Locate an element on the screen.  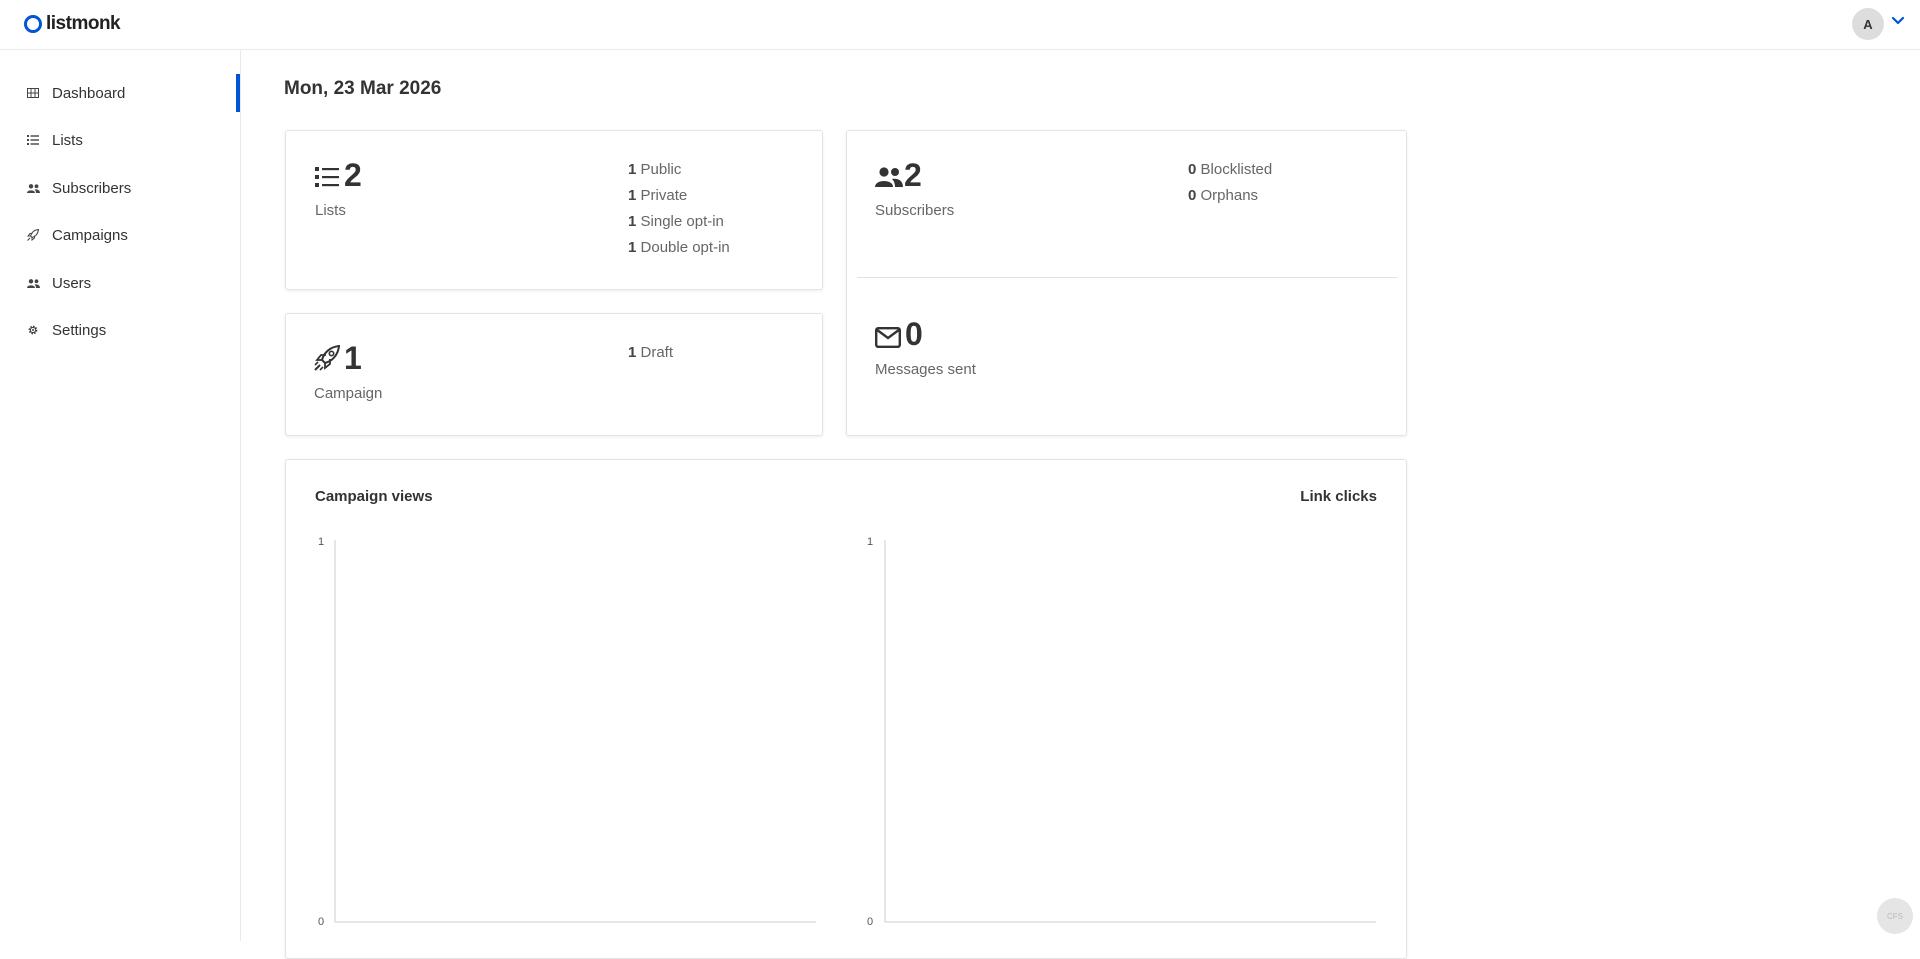
campaign-views-chart is located at coordinates (575, 731).